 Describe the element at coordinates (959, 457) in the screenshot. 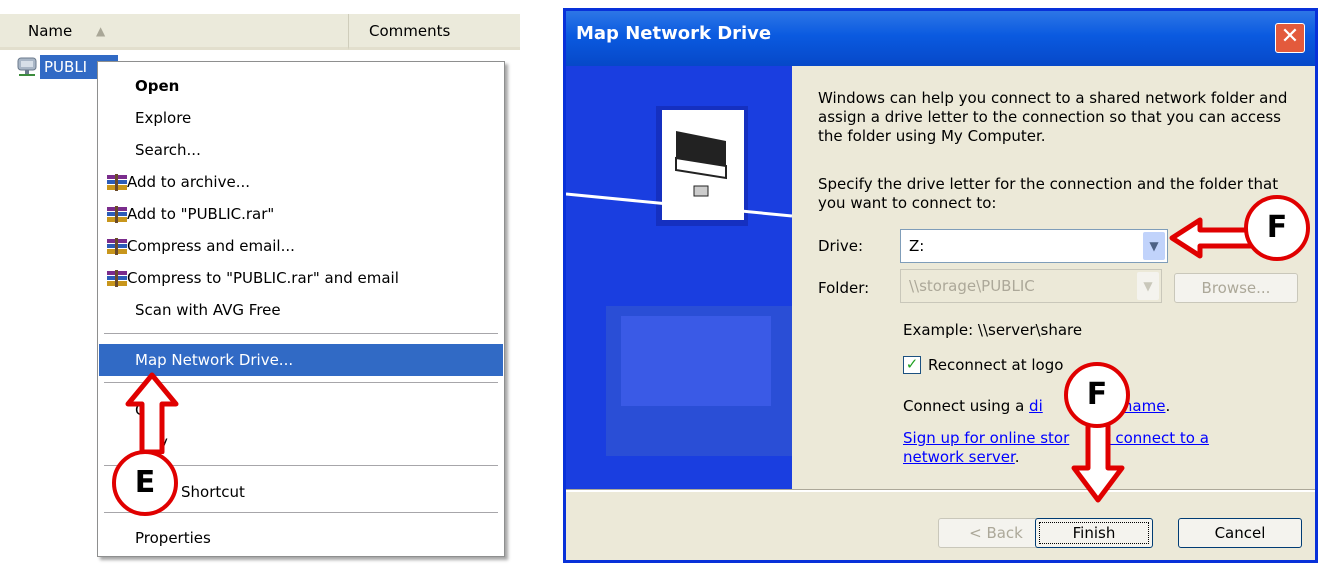

I see `network-server-link: network server` at that location.